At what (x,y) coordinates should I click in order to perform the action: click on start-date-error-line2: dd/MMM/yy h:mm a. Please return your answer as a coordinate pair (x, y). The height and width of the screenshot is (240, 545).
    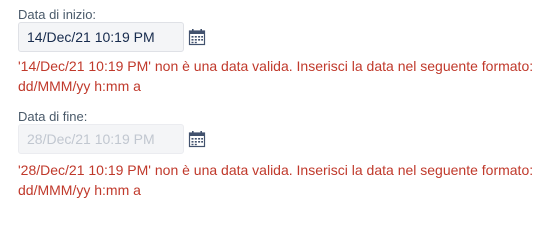
    Looking at the image, I should click on (79, 86).